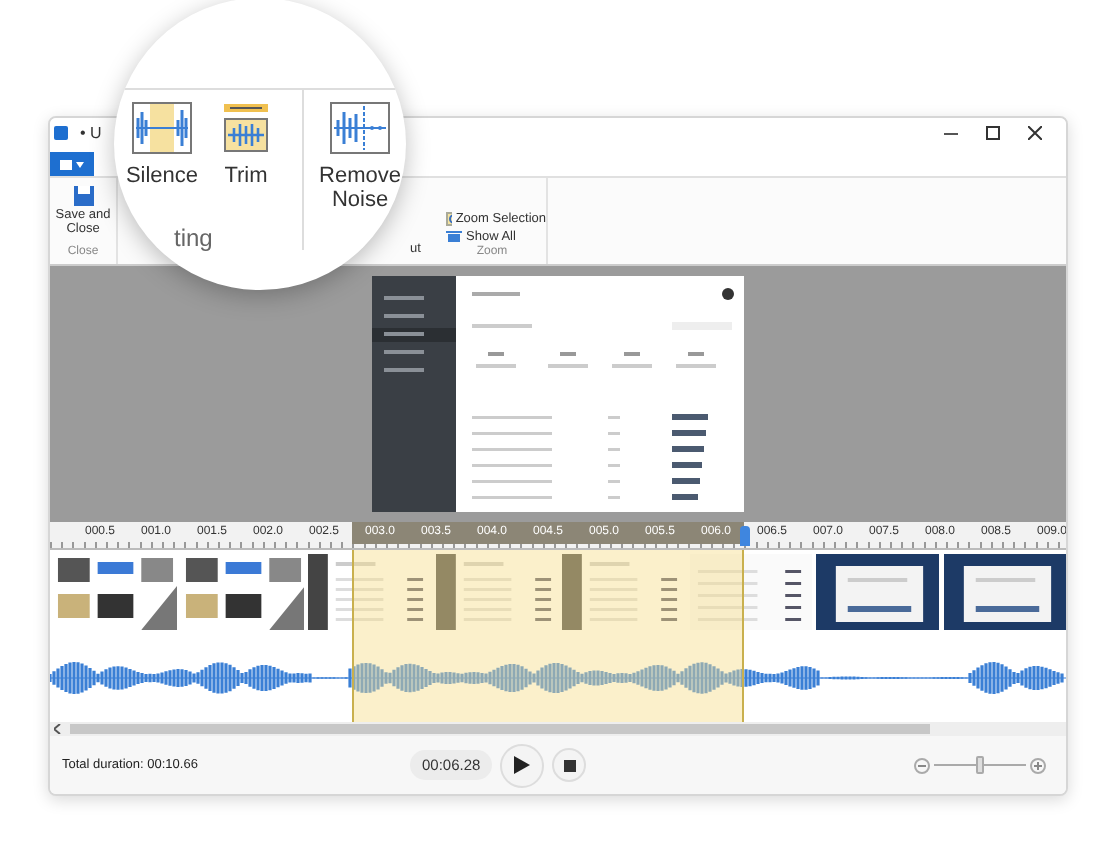 The image size is (1106, 844). Describe the element at coordinates (80, 164) in the screenshot. I see `caret-icon` at that location.